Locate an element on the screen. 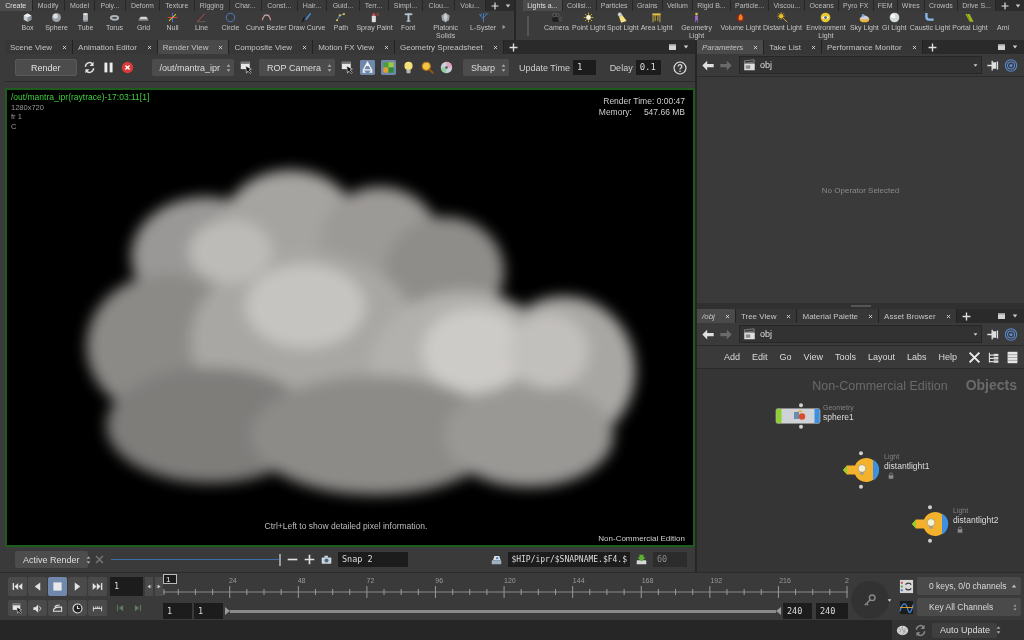 This screenshot has height=640, width=1024. menu-item: Labs is located at coordinates (916, 357).